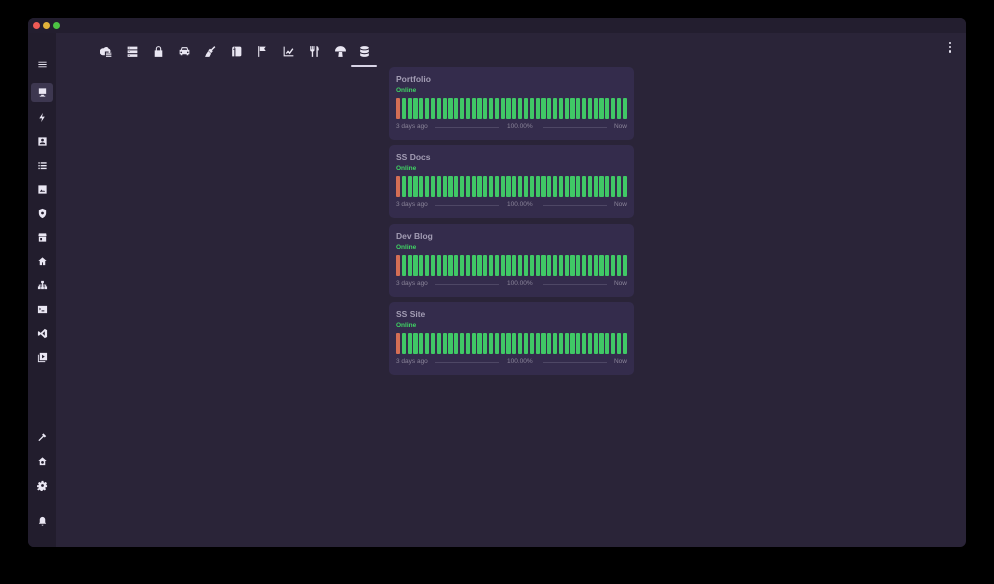 Image resolution: width=994 pixels, height=584 pixels. Describe the element at coordinates (42, 189) in the screenshot. I see `sidebar-item-photos` at that location.